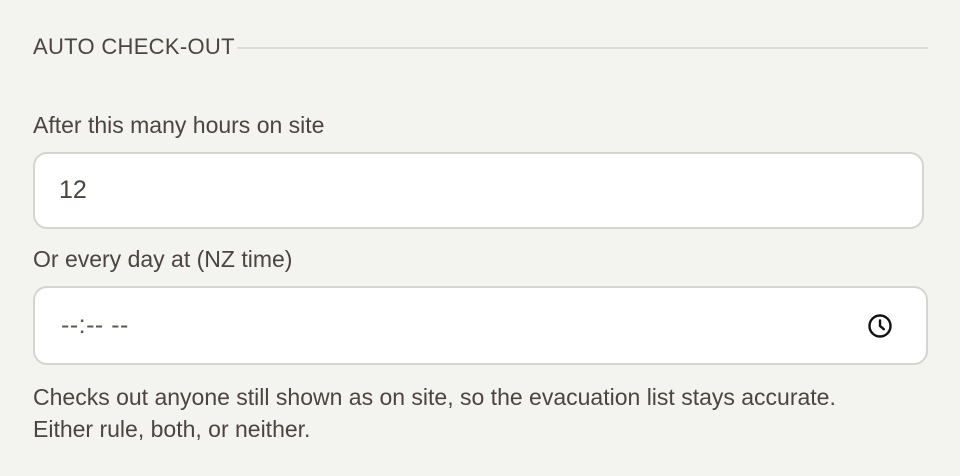  What do you see at coordinates (134, 46) in the screenshot?
I see `section-title: AUTO CHECK-OUT` at bounding box center [134, 46].